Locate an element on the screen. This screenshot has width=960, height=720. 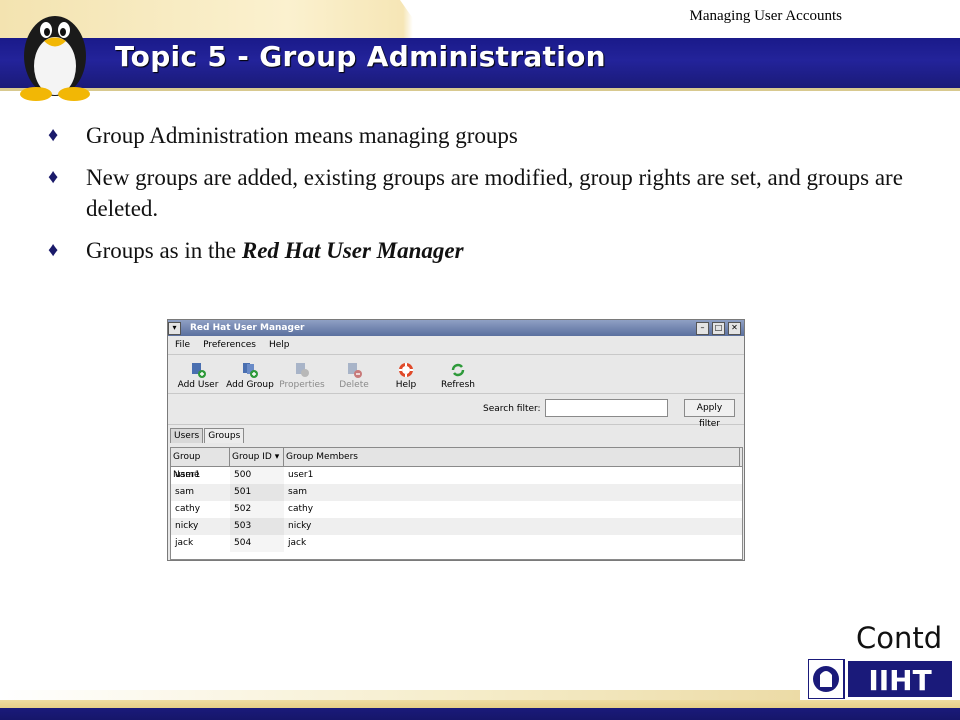
add-group-button: Add Group is located at coordinates (250, 377).